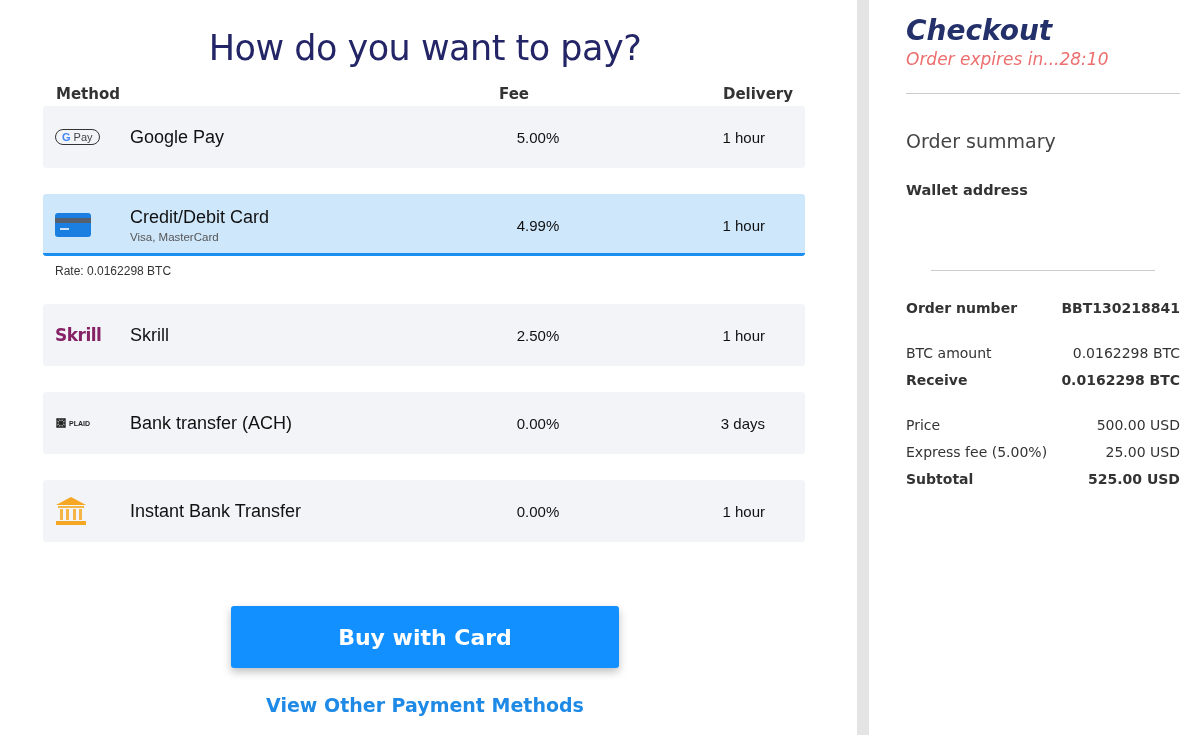 Image resolution: width=1203 pixels, height=735 pixels. I want to click on other-methods-link: View Other Payment Methods, so click(425, 705).